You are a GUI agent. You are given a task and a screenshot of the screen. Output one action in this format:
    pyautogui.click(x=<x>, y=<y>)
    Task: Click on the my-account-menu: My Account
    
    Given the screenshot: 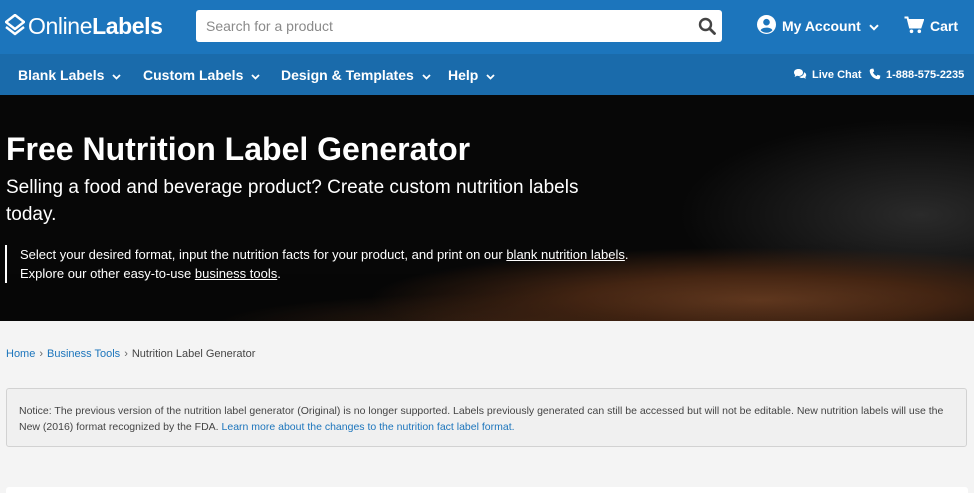 What is the action you would take?
    pyautogui.click(x=818, y=26)
    